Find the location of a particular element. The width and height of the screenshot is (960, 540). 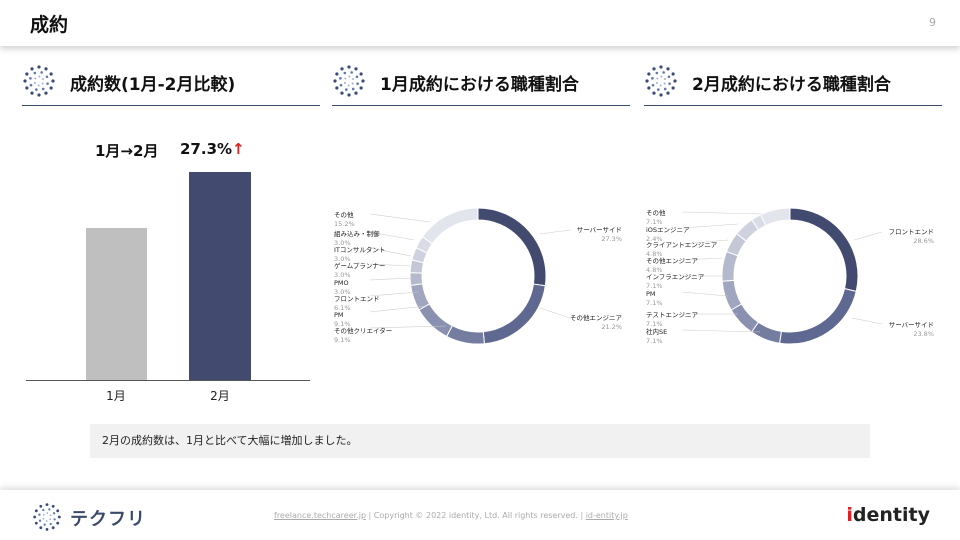

legend-label: インフラエンジニア 7.1% is located at coordinates (675, 281).